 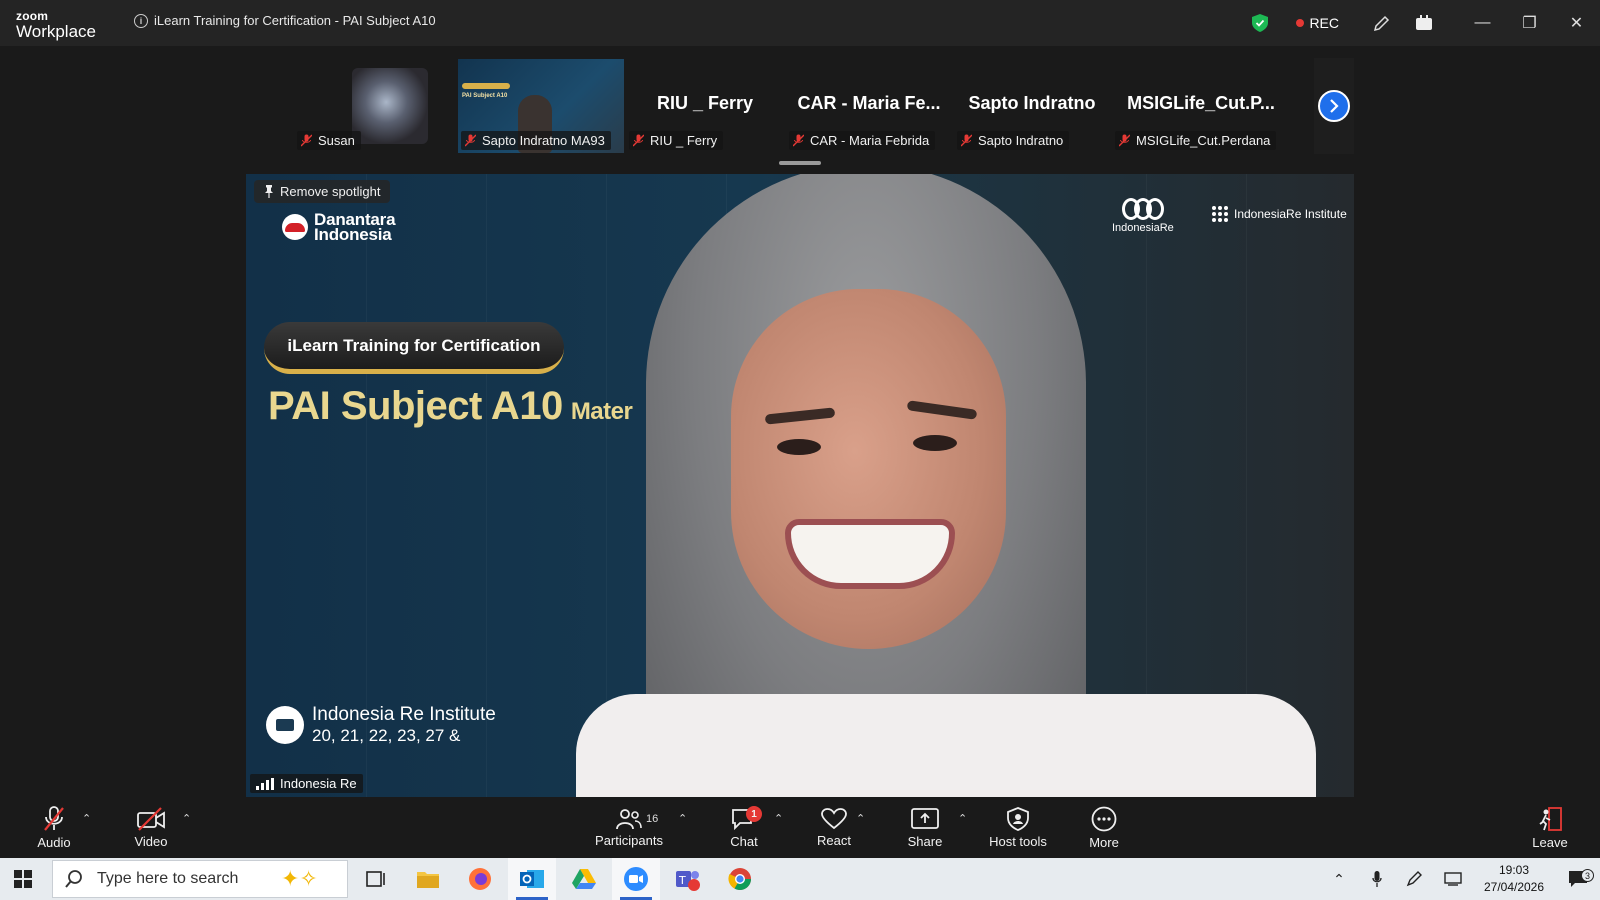 I want to click on participant-tile-riu-ferry: RIU _ Ferry RIU _ Ferry, so click(x=705, y=106).